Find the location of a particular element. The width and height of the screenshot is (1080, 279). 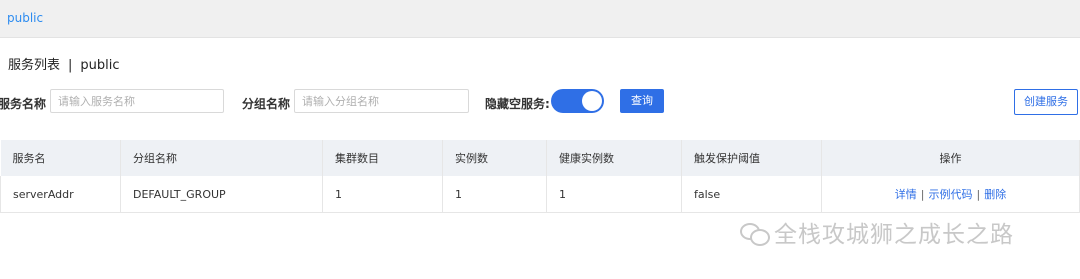

group-name-input is located at coordinates (381, 101).